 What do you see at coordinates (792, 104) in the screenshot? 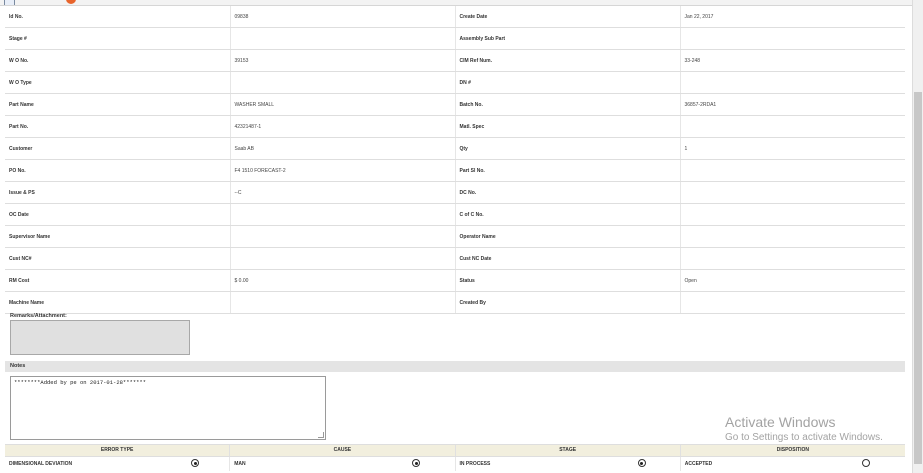
I see `field-value: 36857-2RDA1` at bounding box center [792, 104].